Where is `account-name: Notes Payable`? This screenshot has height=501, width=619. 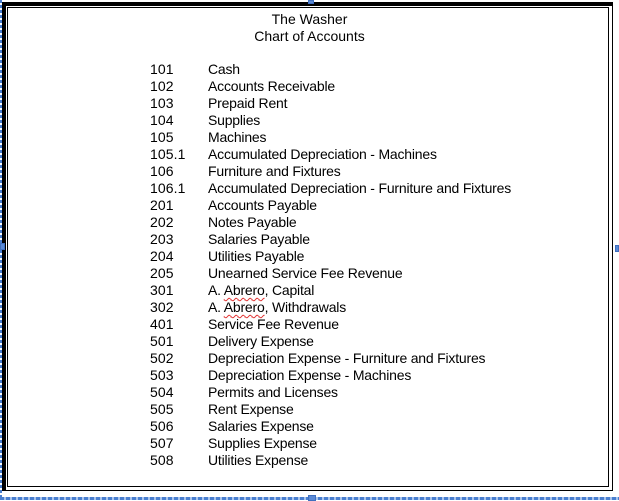
account-name: Notes Payable is located at coordinates (252, 222).